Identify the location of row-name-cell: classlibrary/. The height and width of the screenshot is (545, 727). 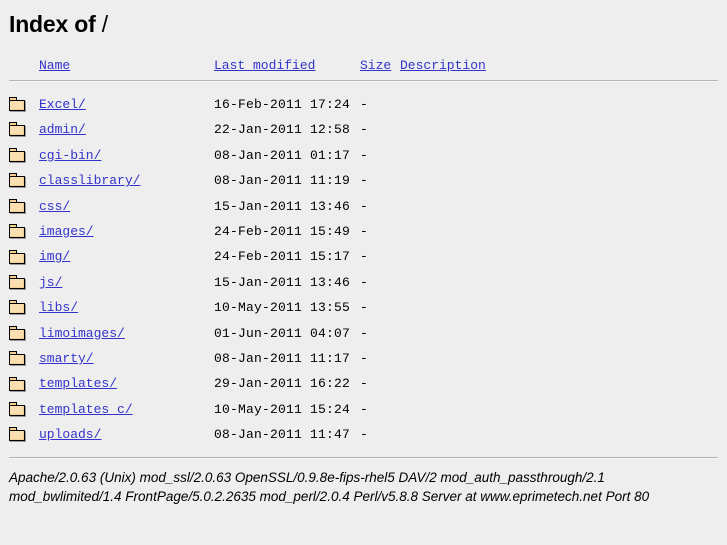
(126, 180).